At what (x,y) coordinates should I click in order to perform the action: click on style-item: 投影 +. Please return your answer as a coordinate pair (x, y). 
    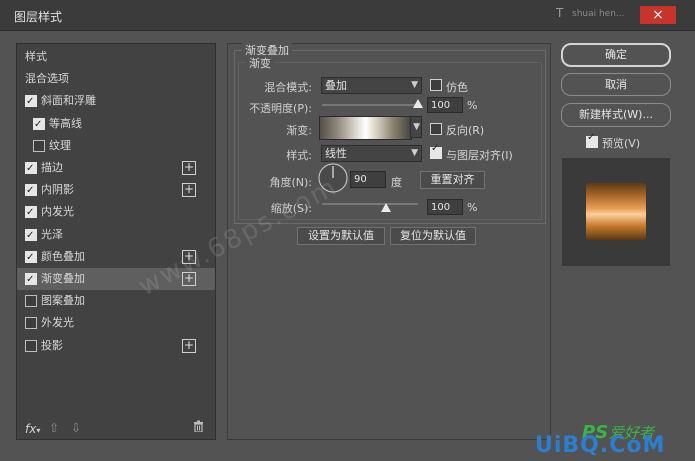
    Looking at the image, I should click on (116, 346).